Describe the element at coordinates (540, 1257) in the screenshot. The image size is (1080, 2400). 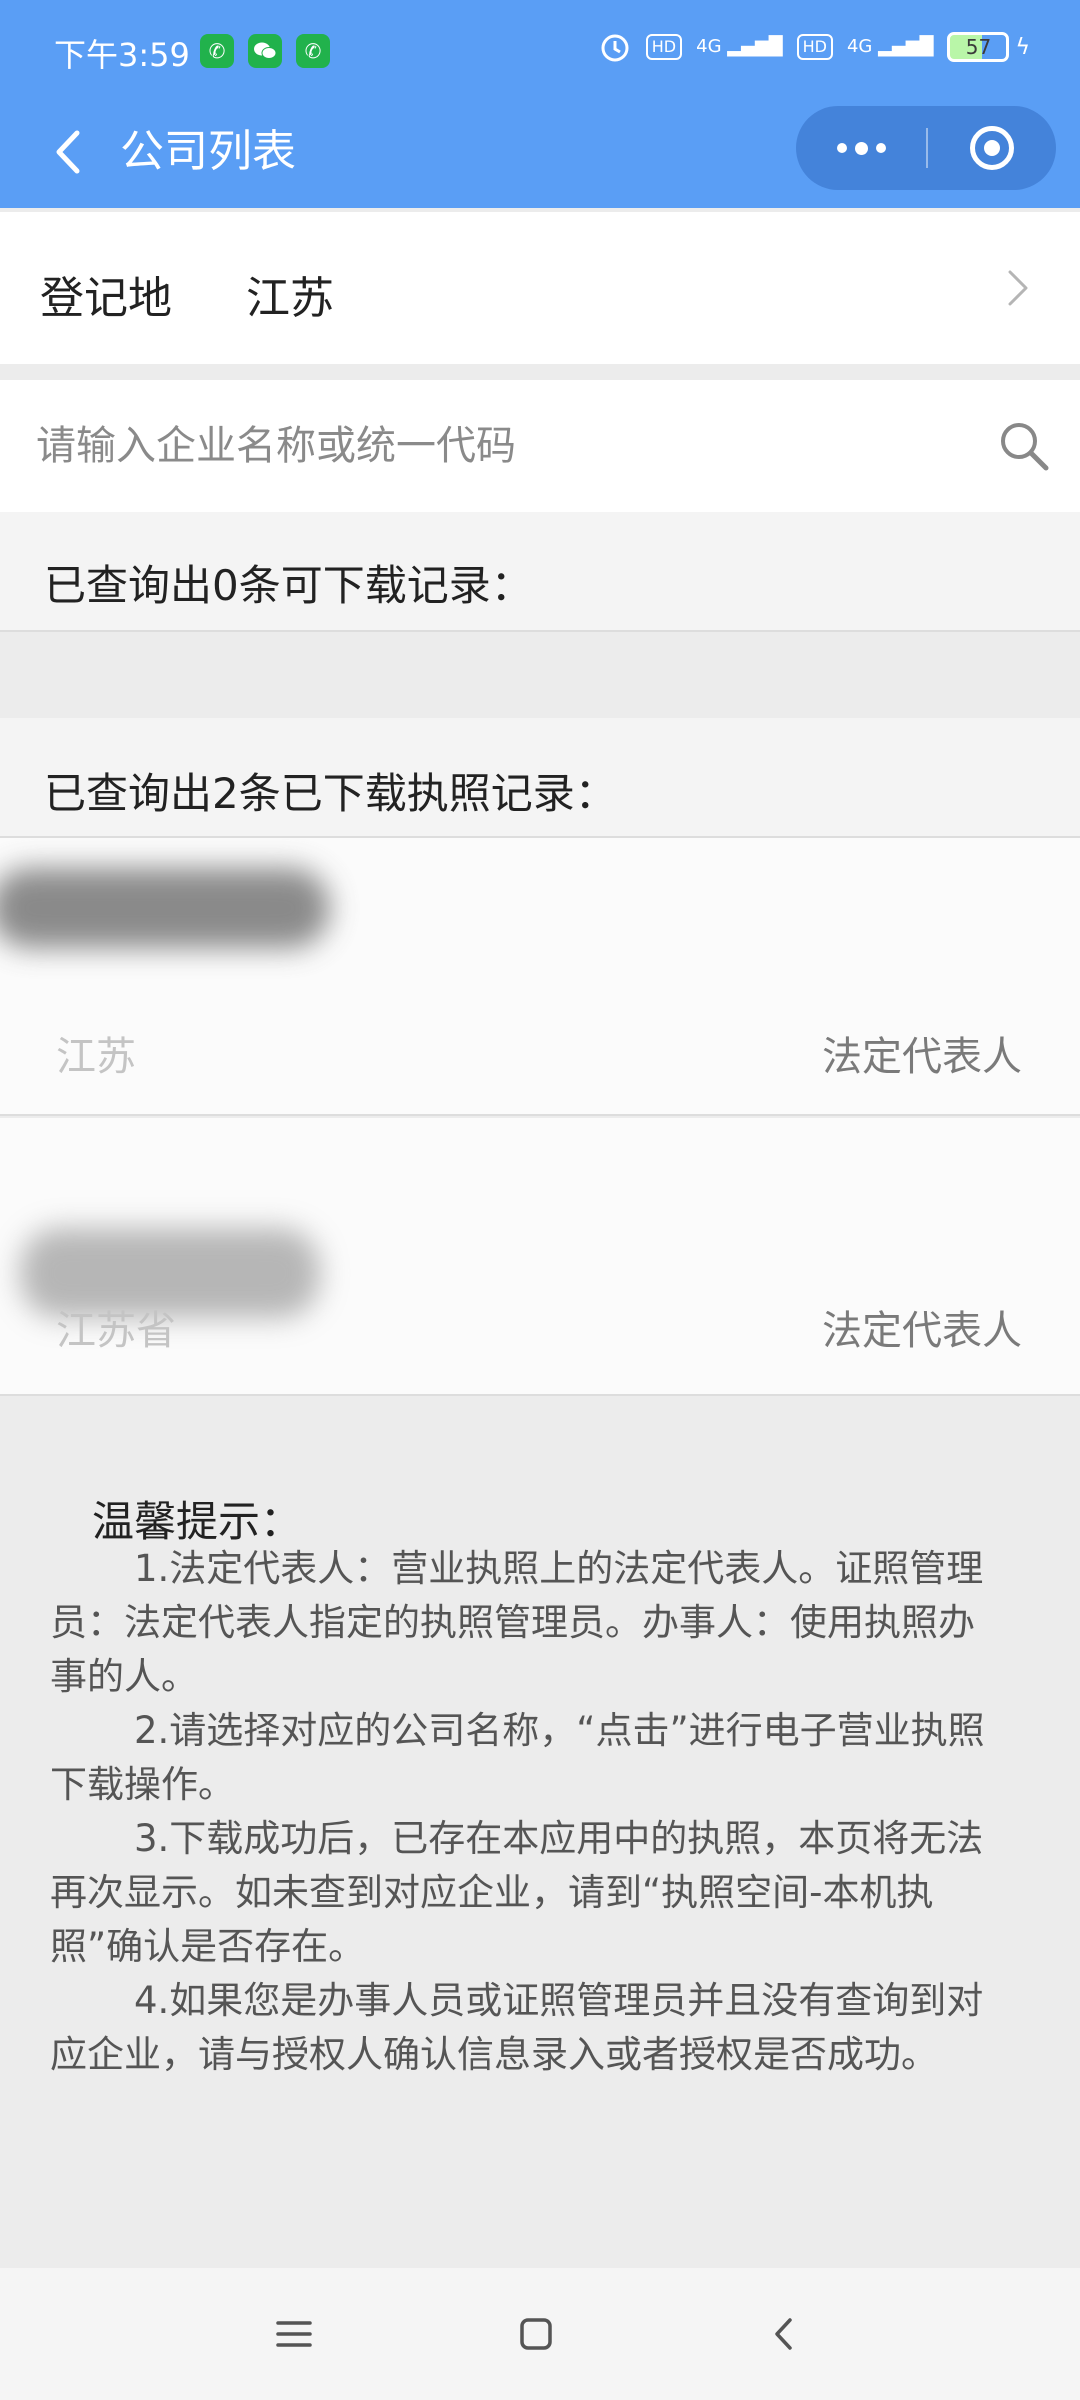
I see `license-record: 江苏省 法定代表人` at that location.